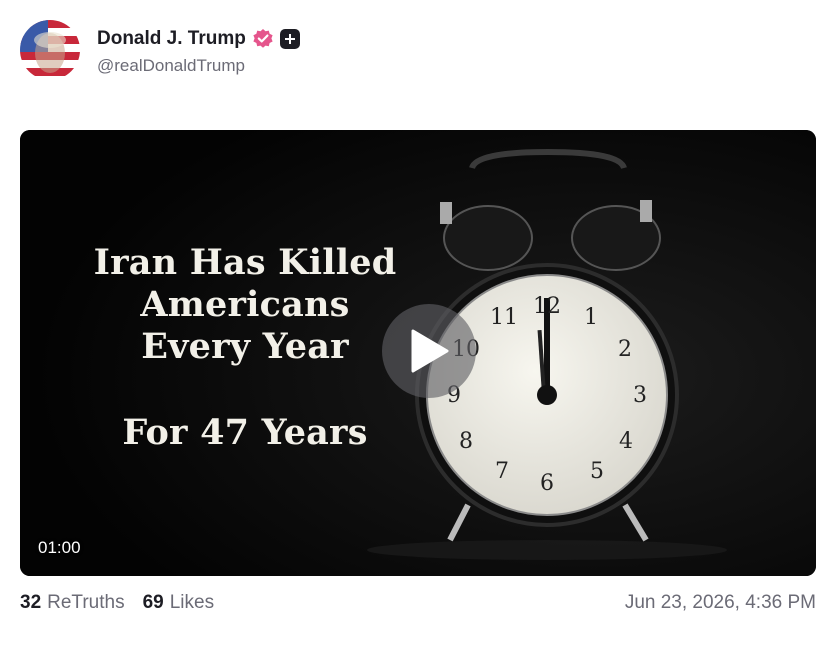 This screenshot has width=840, height=657. Describe the element at coordinates (420, 51) in the screenshot. I see `post-header: Donald J. Trump @realDonaldTrump` at that location.